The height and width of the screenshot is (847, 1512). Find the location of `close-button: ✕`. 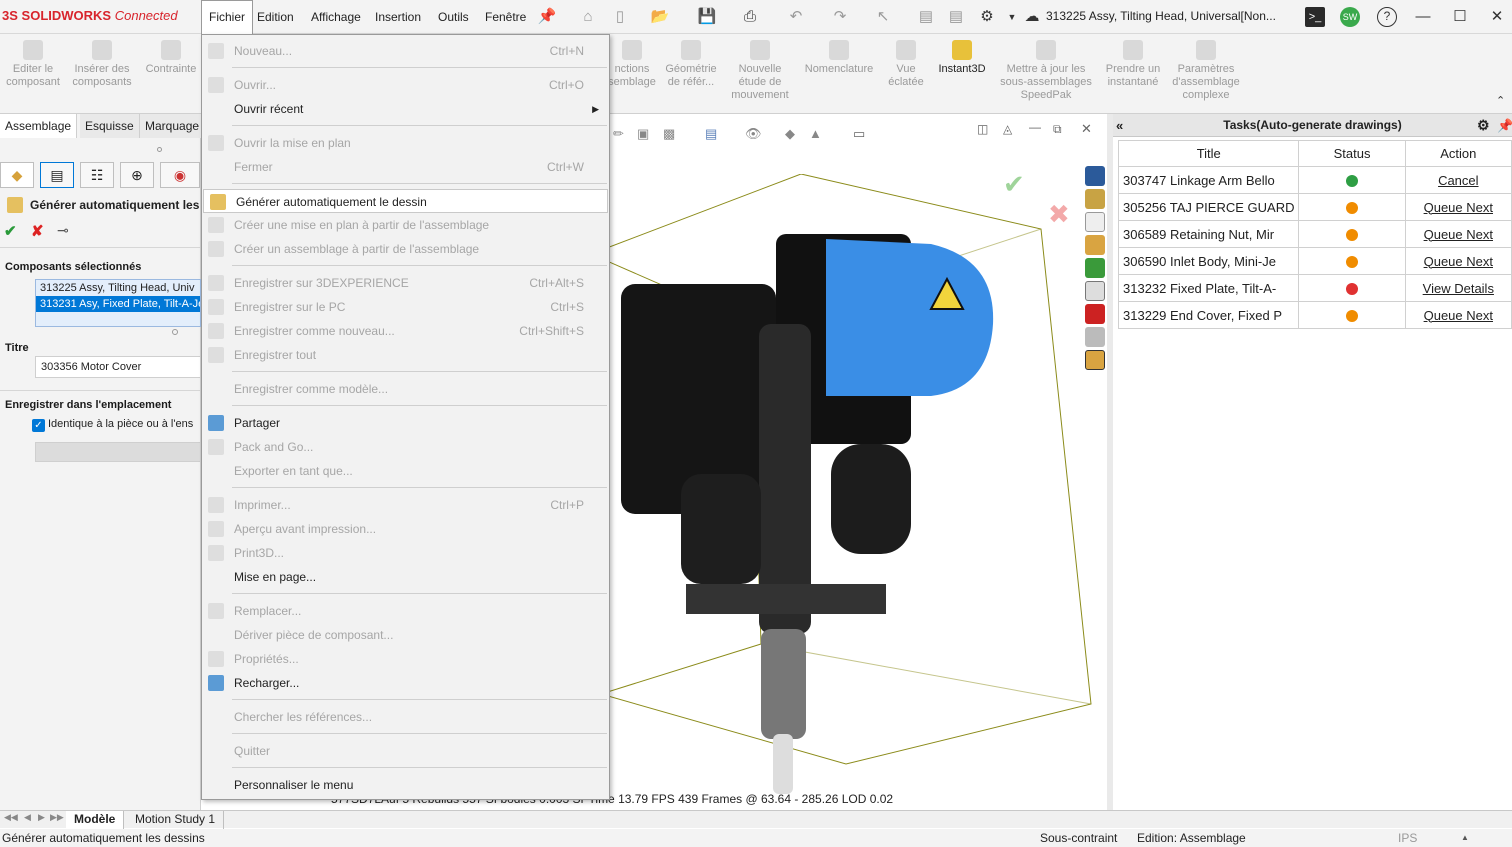

close-button: ✕ is located at coordinates (1497, 17).